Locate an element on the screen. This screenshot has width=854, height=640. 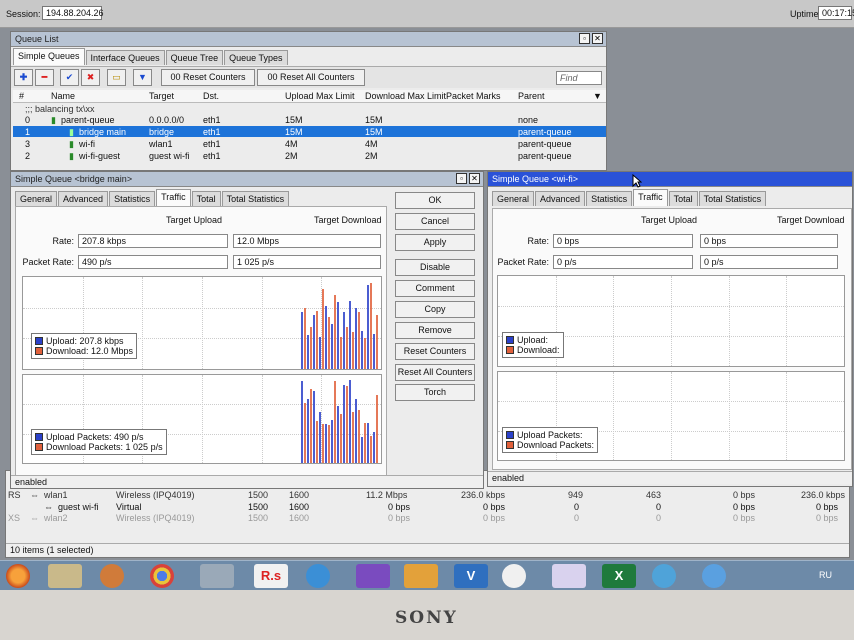
excel-icon: X is located at coordinates (619, 576).